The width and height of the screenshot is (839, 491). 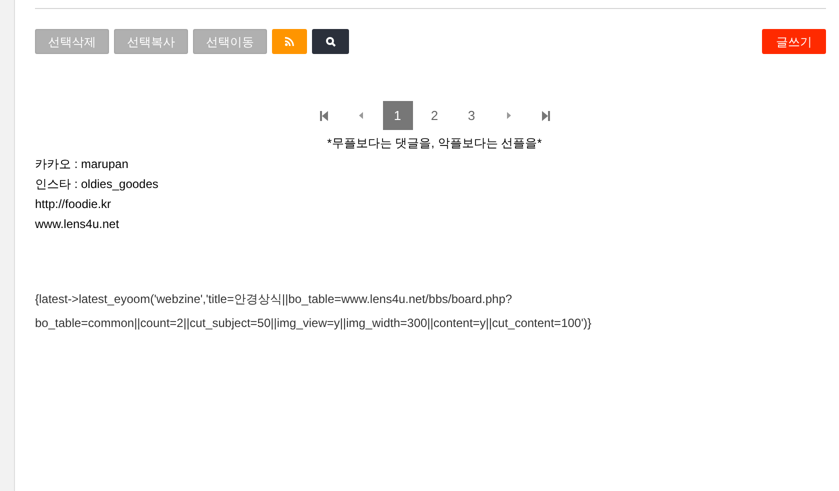 What do you see at coordinates (434, 143) in the screenshot?
I see `motto-text: *무플보다는 댓글을, 악플보다는 선플을*` at bounding box center [434, 143].